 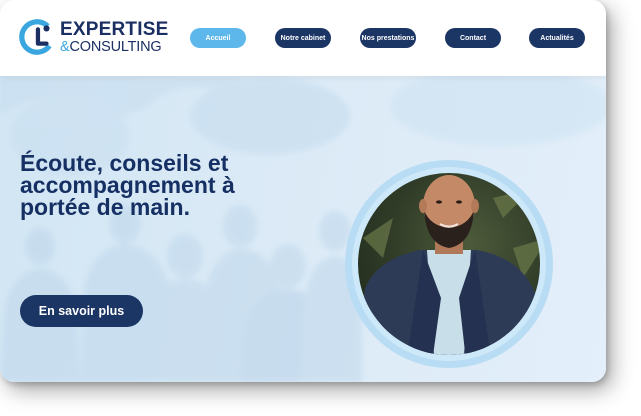 I want to click on nav-contact-button: Contact, so click(x=473, y=38).